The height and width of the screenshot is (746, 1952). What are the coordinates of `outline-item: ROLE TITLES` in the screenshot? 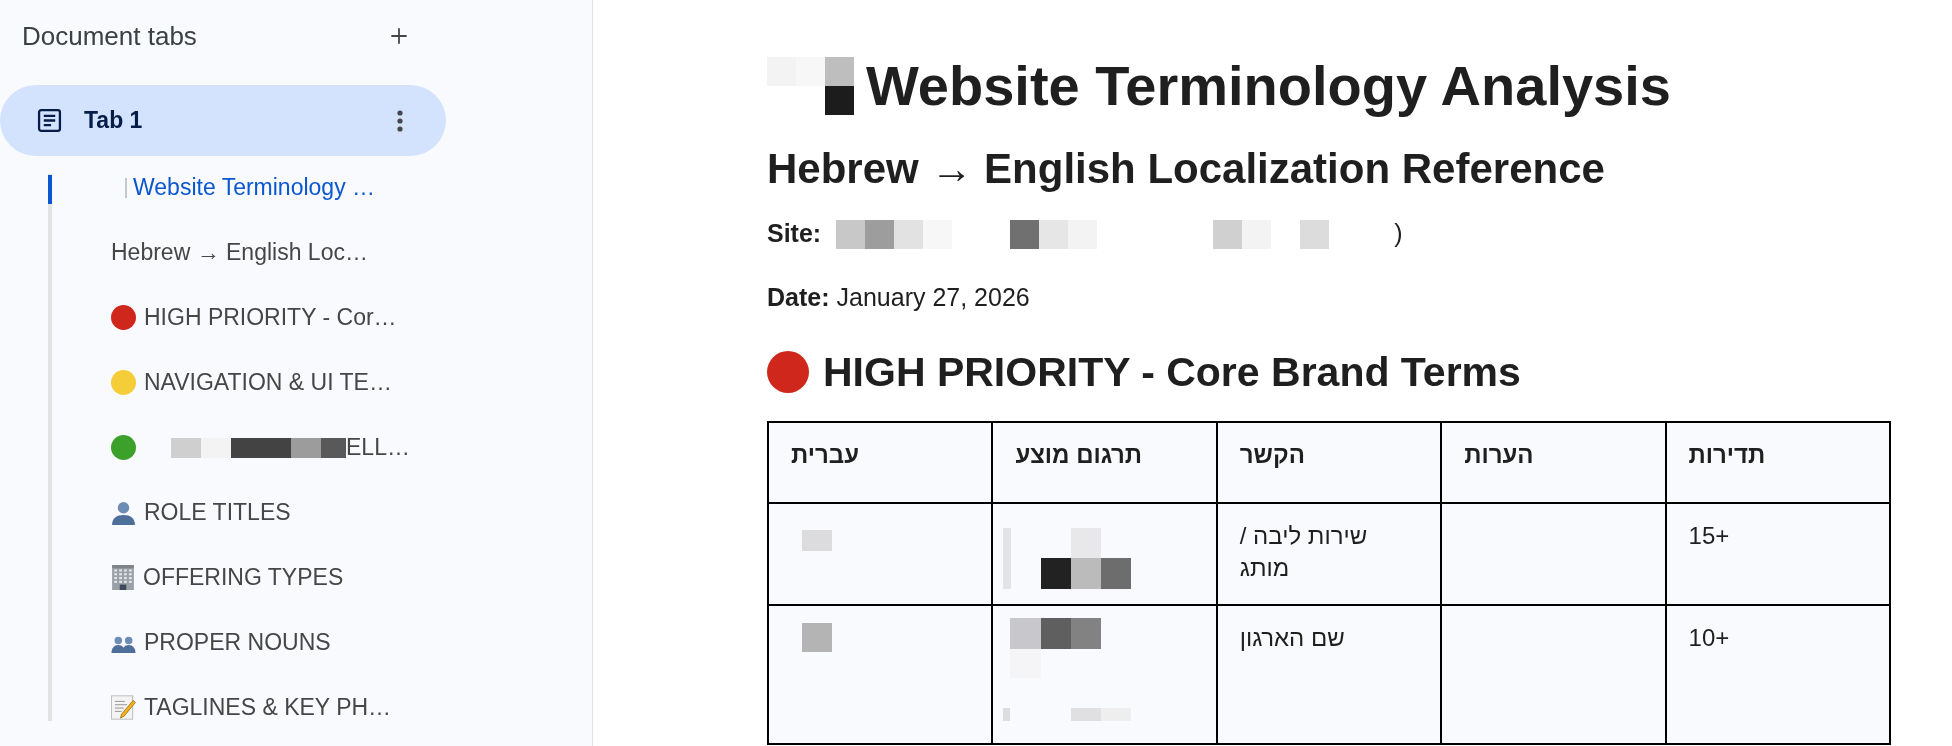 It's located at (322, 512).